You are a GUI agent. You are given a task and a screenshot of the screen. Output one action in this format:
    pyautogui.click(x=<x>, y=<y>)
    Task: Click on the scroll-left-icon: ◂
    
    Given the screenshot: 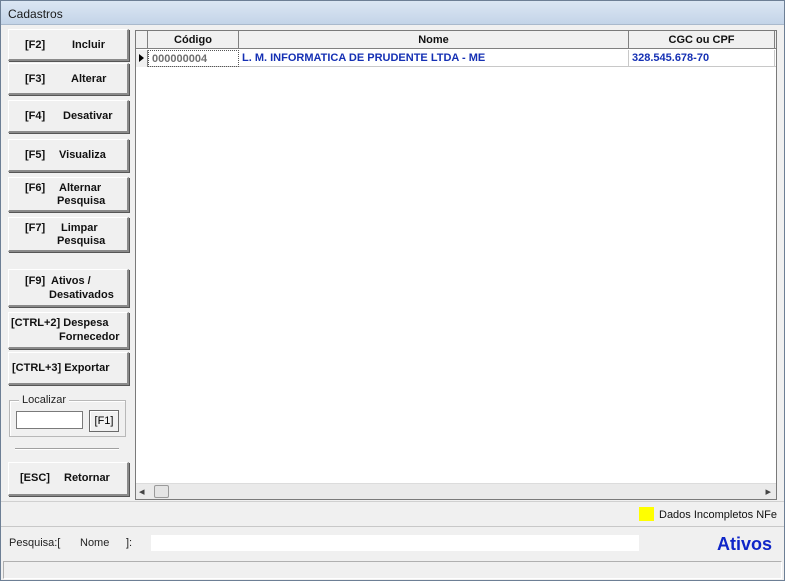 What is the action you would take?
    pyautogui.click(x=142, y=491)
    